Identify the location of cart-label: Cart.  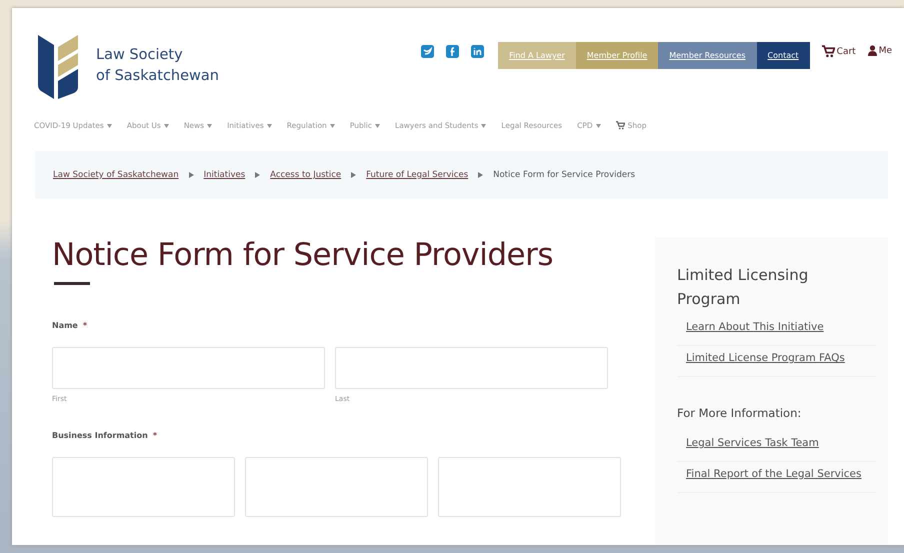
(846, 51).